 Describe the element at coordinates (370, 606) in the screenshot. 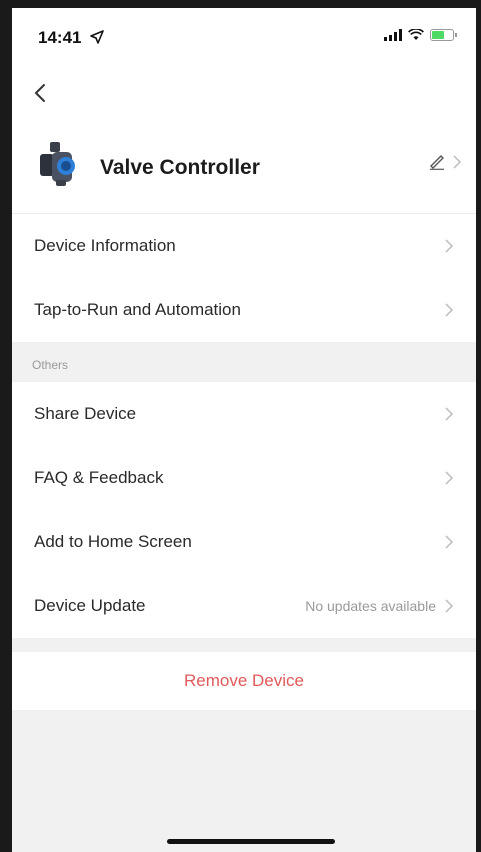

I see `update-status-text: No updates available` at that location.